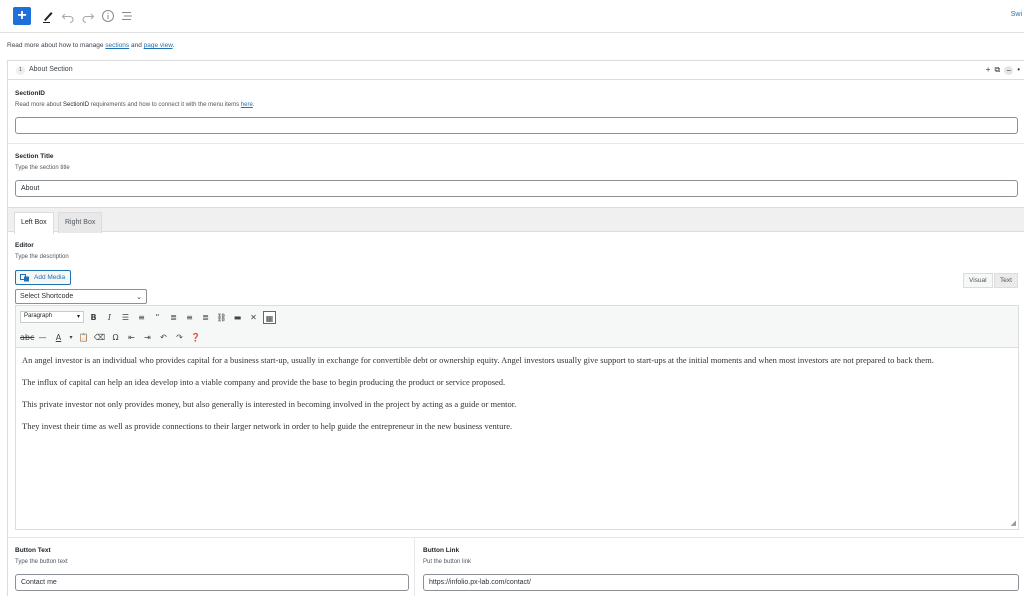 The height and width of the screenshot is (596, 1024). What do you see at coordinates (512, 16) in the screenshot?
I see `editor-top-toolbar: + Swi` at bounding box center [512, 16].